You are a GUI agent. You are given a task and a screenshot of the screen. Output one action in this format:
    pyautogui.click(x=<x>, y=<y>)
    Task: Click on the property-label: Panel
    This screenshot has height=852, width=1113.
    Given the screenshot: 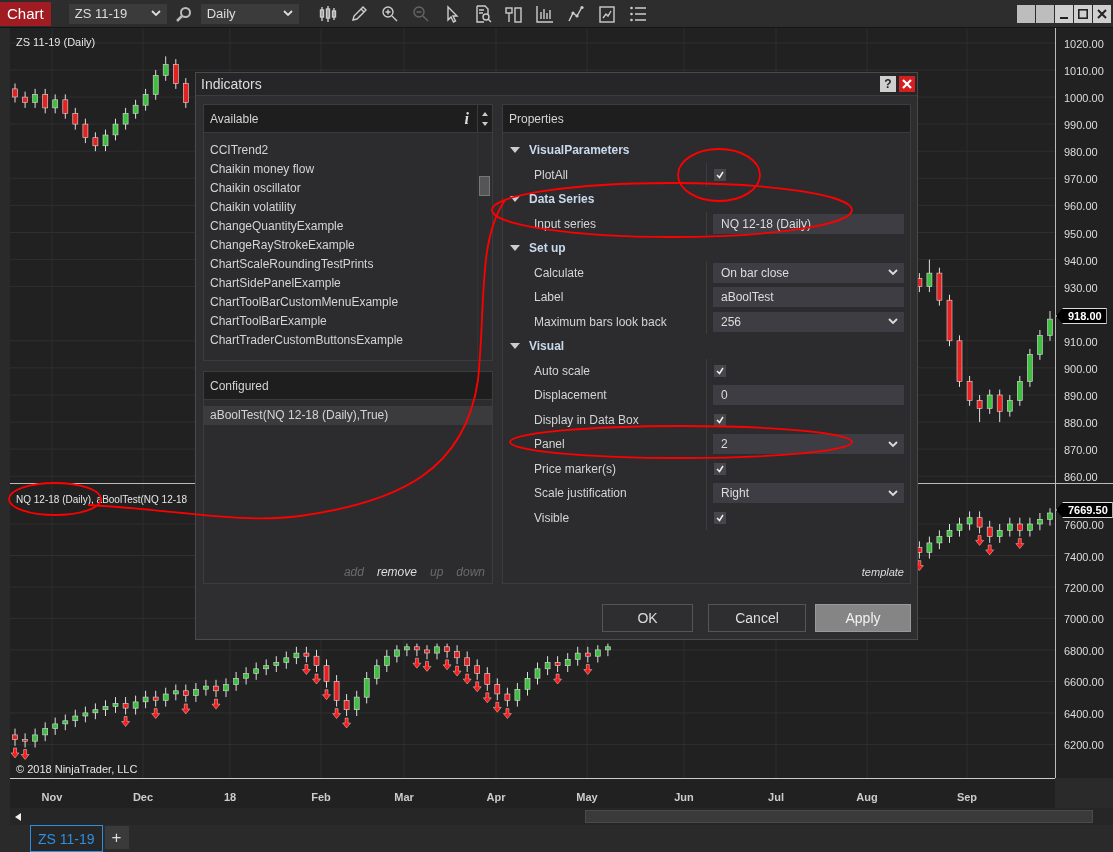 What is the action you would take?
    pyautogui.click(x=549, y=444)
    